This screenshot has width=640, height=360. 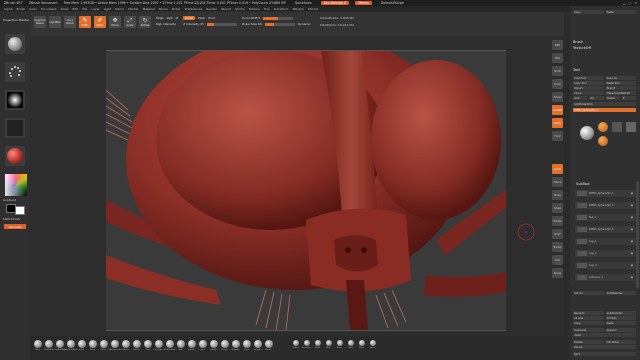 I want to click on all-low-button: All Low, so click(x=588, y=318).